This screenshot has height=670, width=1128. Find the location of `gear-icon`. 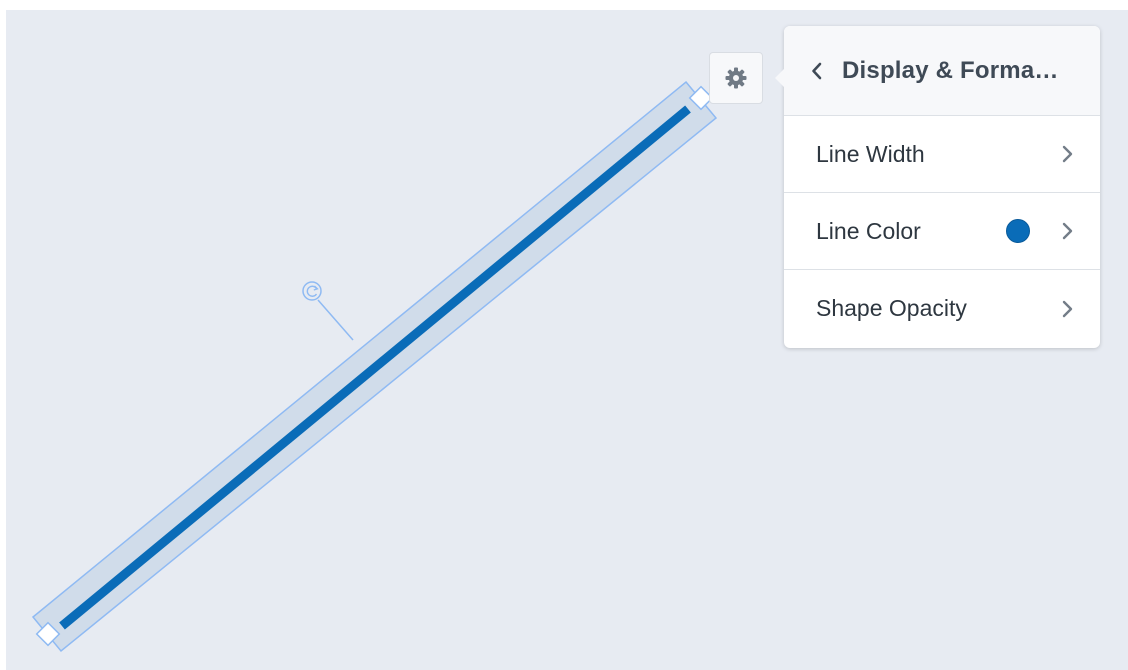

gear-icon is located at coordinates (736, 78).